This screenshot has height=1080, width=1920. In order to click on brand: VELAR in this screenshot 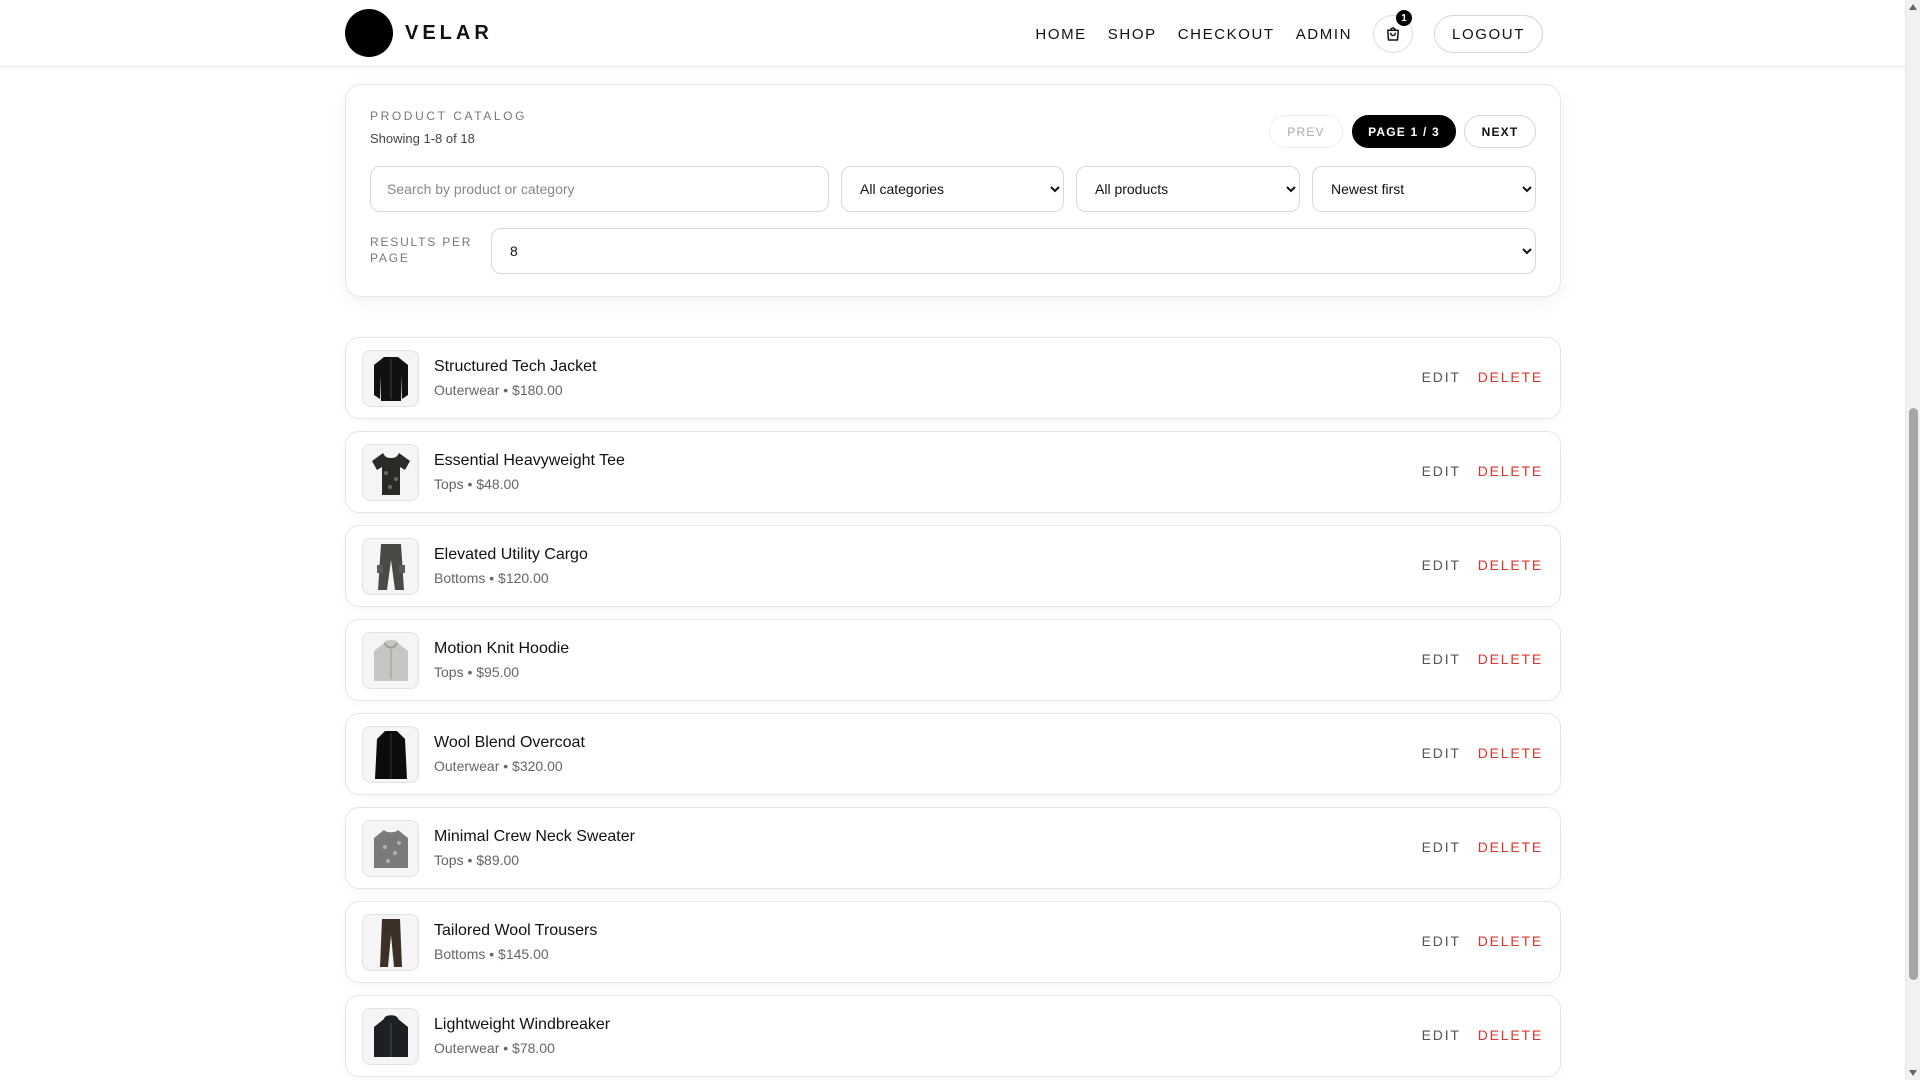, I will do `click(419, 33)`.